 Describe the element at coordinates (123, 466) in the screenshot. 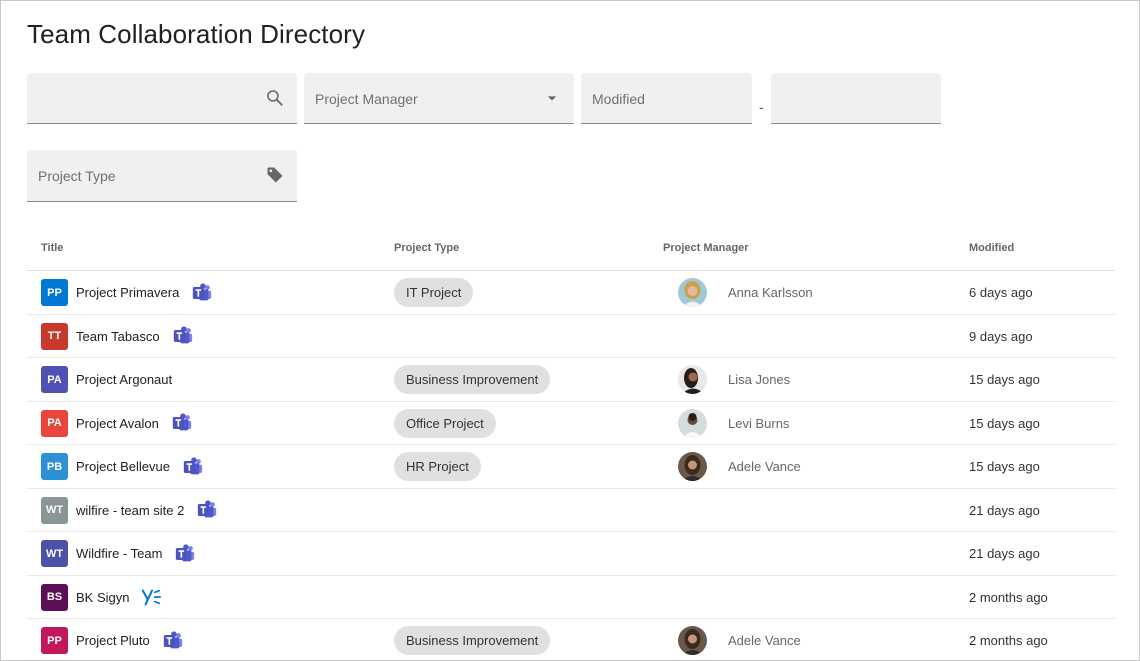

I see `site-title-link: Project Bellevue` at that location.